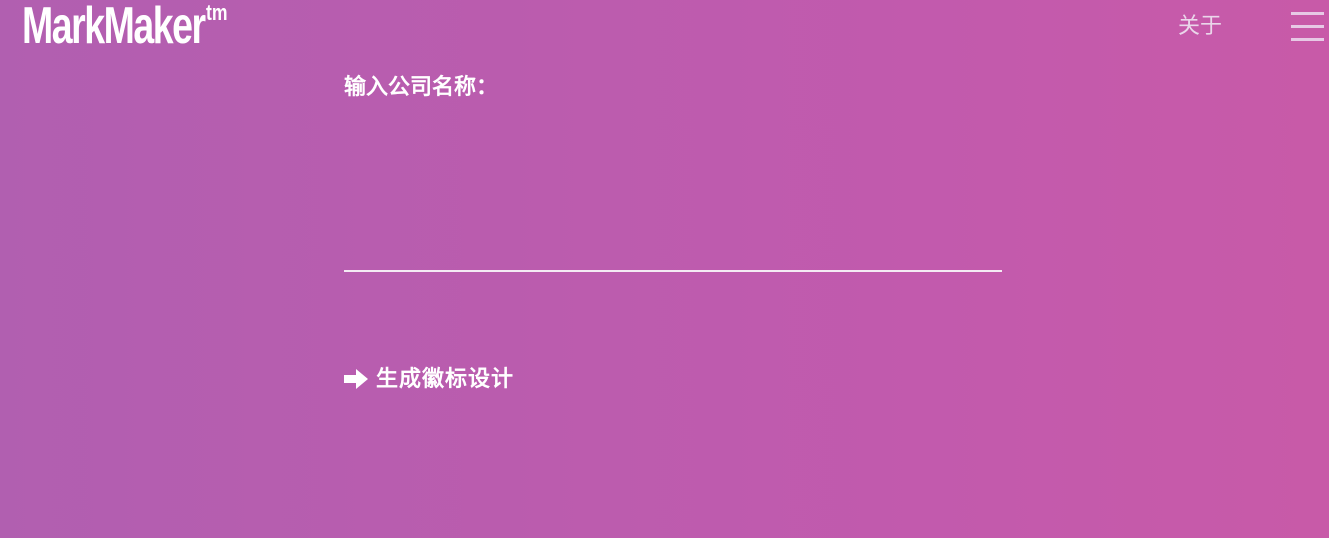  I want to click on logo-text: MarkMaker, so click(114, 27).